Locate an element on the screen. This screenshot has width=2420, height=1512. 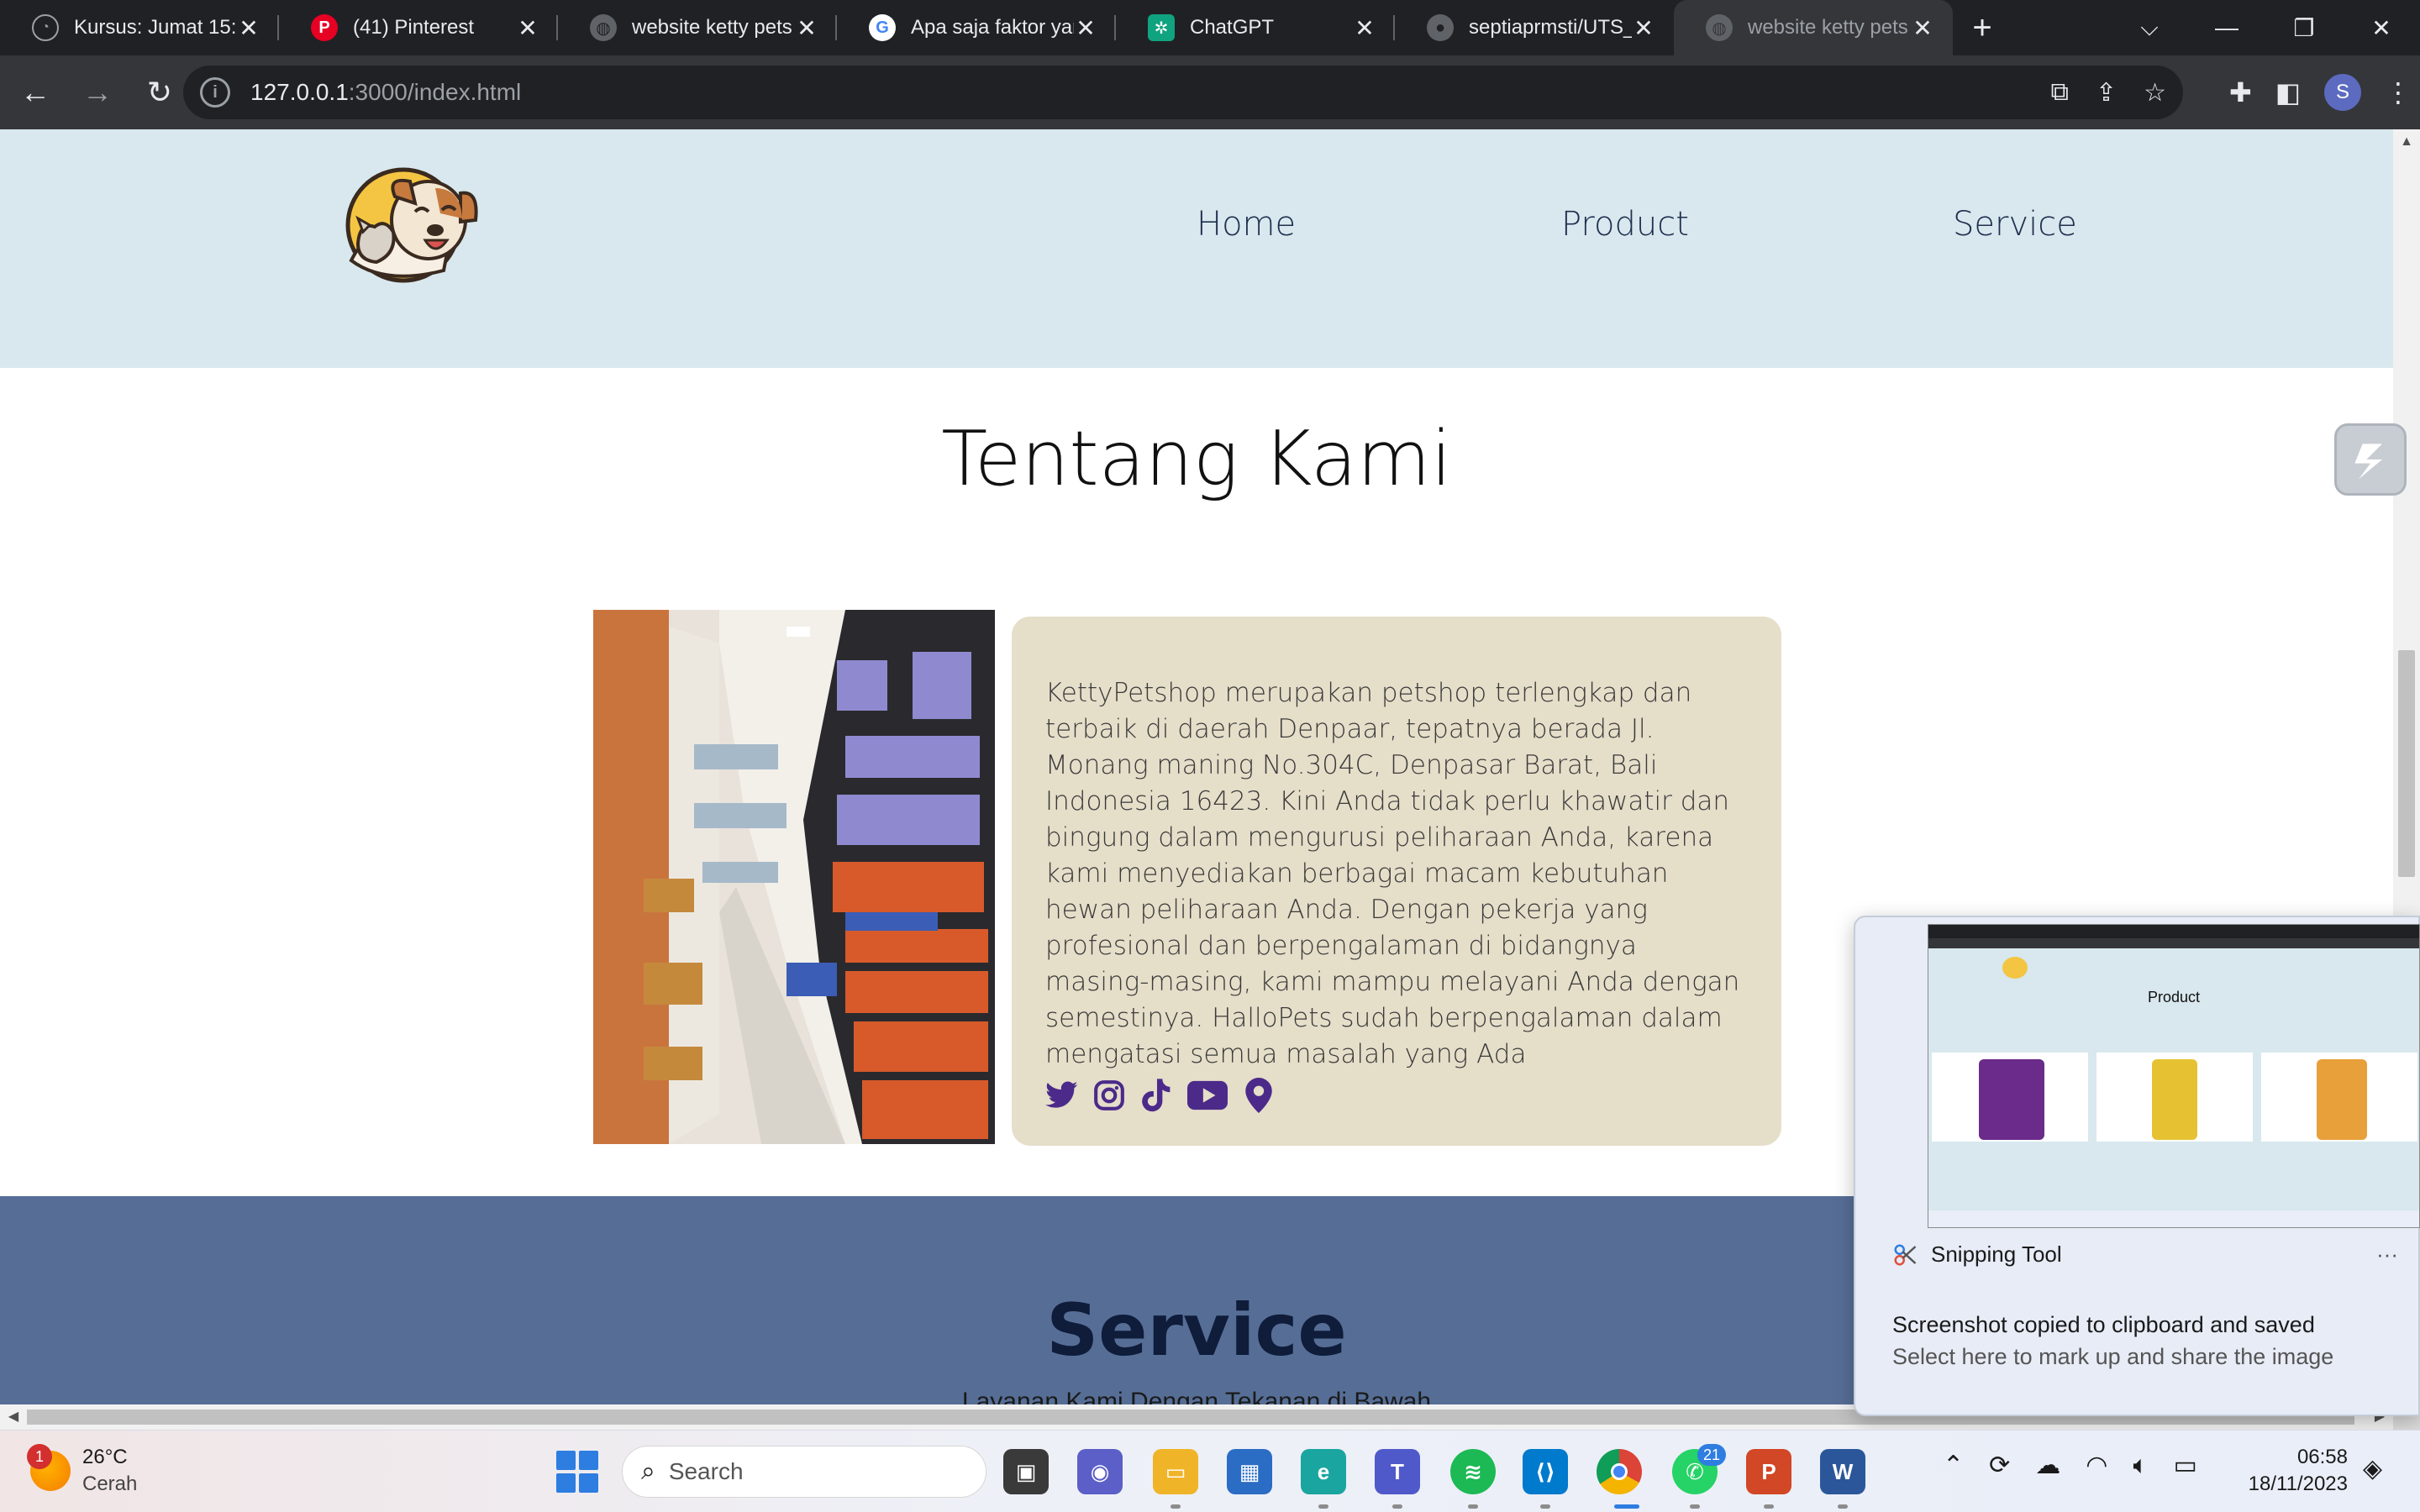
spotify-icon: ≋ is located at coordinates (1473, 1471).